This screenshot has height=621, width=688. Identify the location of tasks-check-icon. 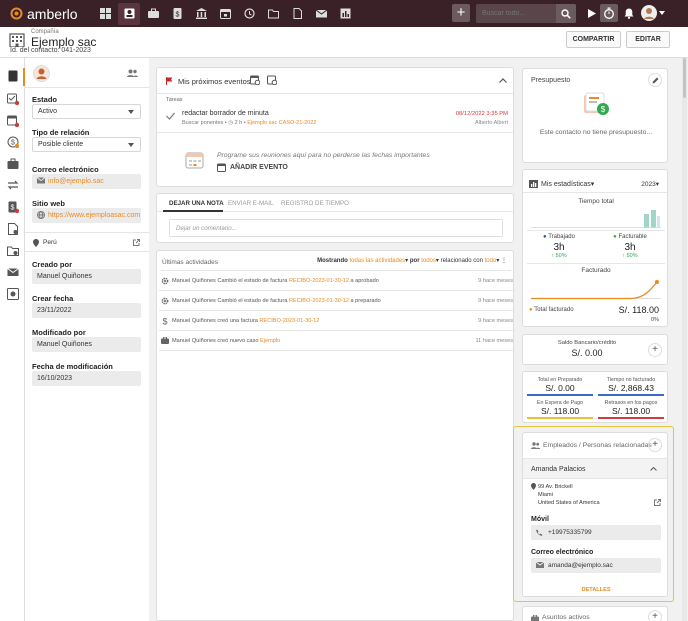
(13, 99).